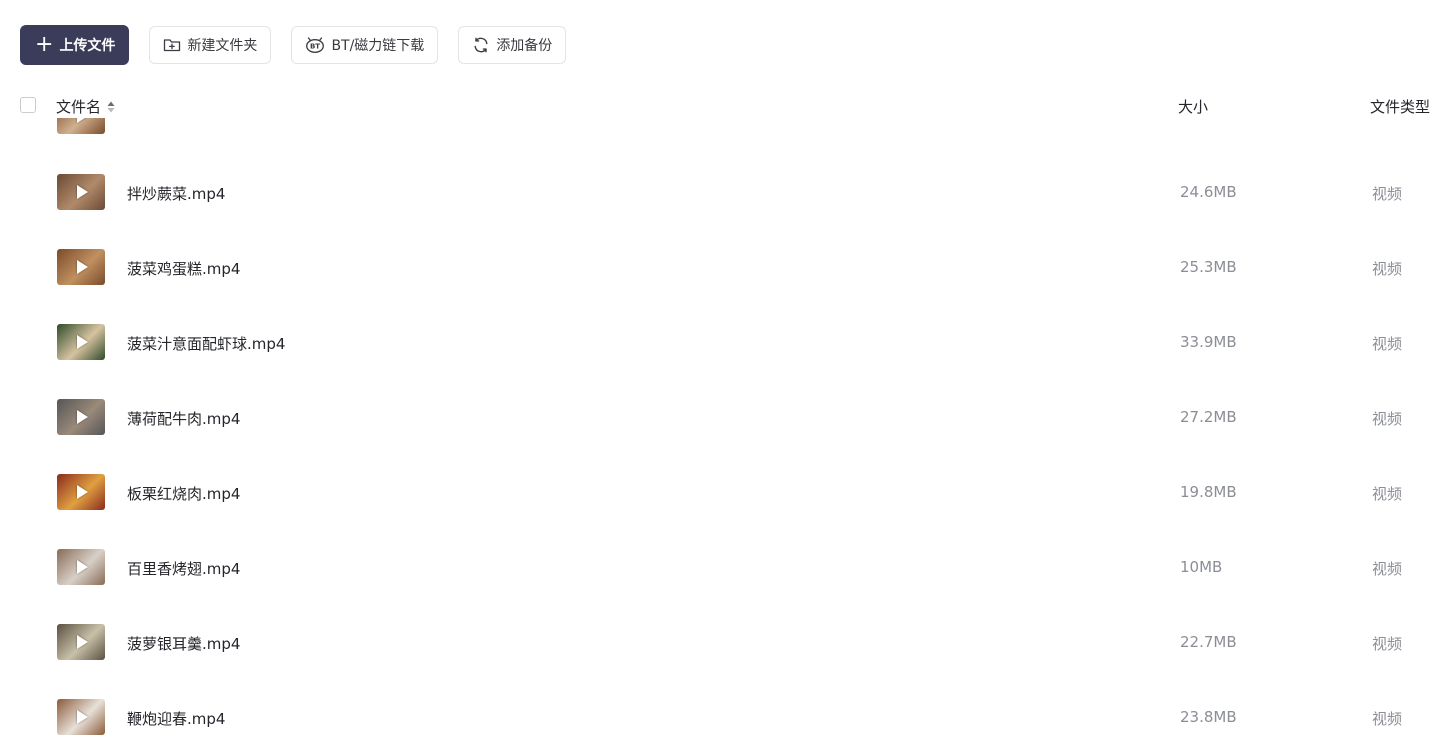 This screenshot has width=1450, height=749. Describe the element at coordinates (725, 511) in the screenshot. I see `table-row: 板栗红烧肉.mp4 19.8MB 视频` at that location.